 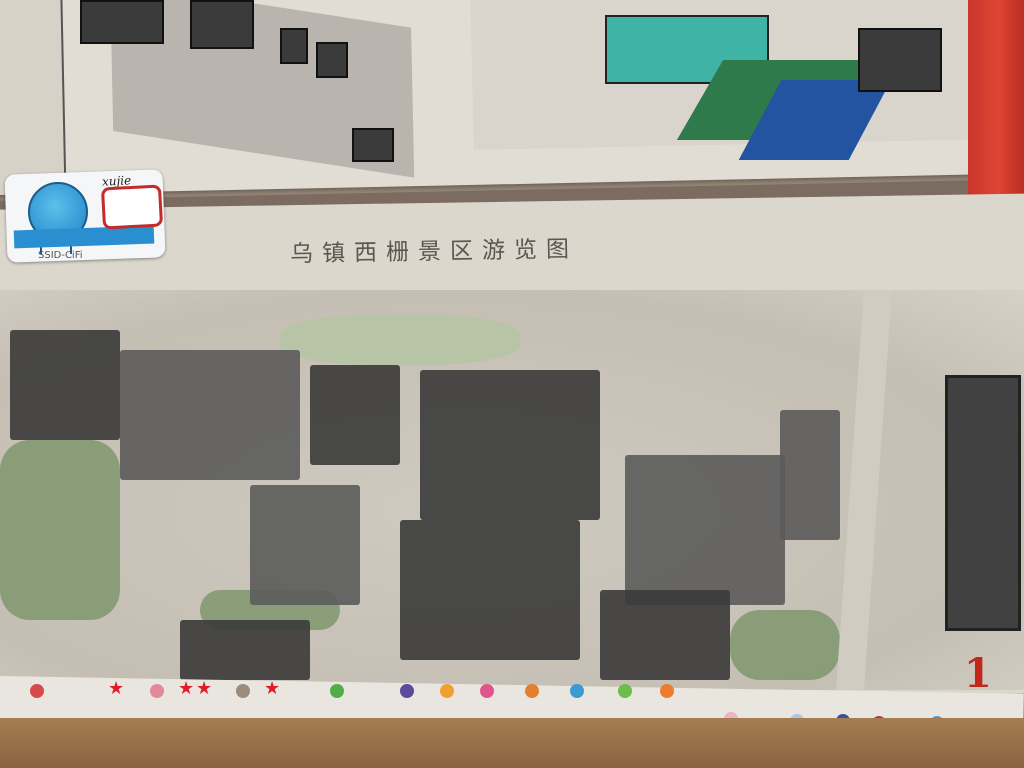 I want to click on sticker-brand: SSID-CiFi, so click(x=60, y=255).